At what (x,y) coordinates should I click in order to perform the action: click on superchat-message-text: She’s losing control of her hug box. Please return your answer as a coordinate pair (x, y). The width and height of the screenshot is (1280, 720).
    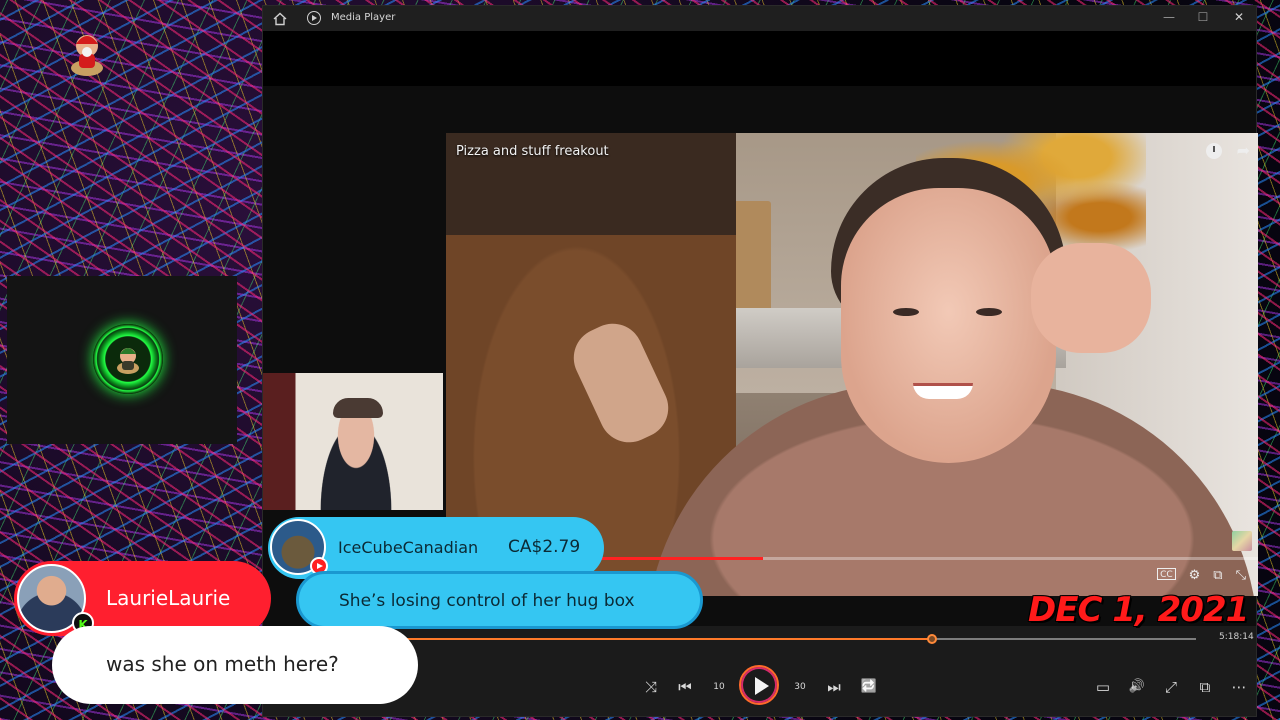
    Looking at the image, I should click on (487, 601).